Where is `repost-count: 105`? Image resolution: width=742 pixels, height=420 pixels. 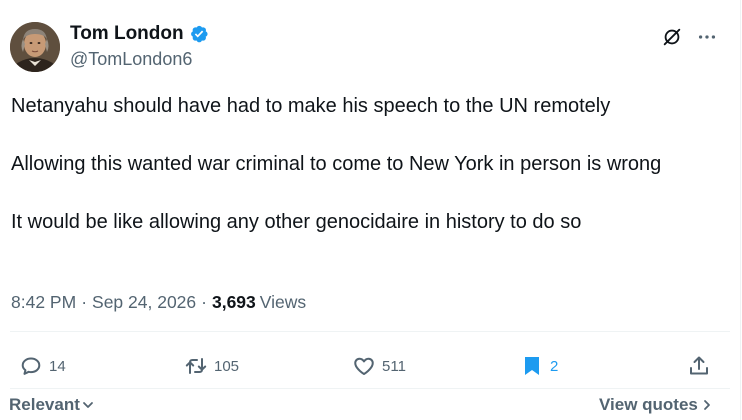
repost-count: 105 is located at coordinates (227, 366).